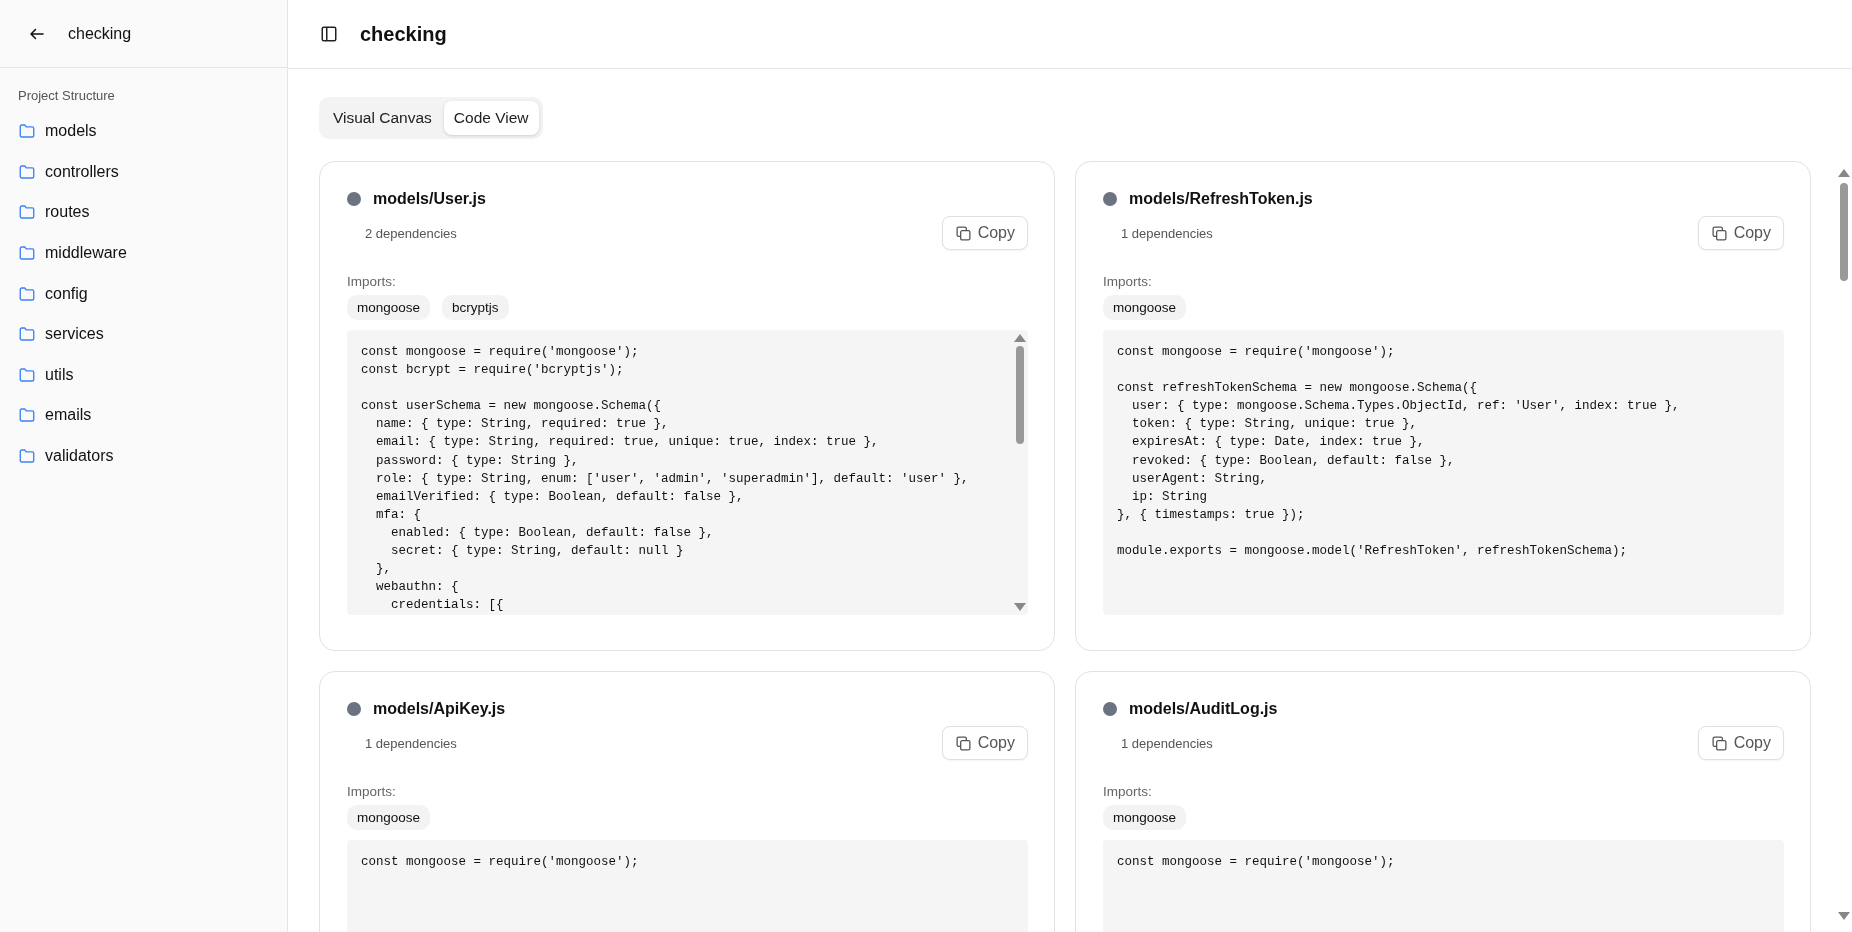 This screenshot has height=932, width=1852. What do you see at coordinates (66, 96) in the screenshot?
I see `section-label: Project Structure` at bounding box center [66, 96].